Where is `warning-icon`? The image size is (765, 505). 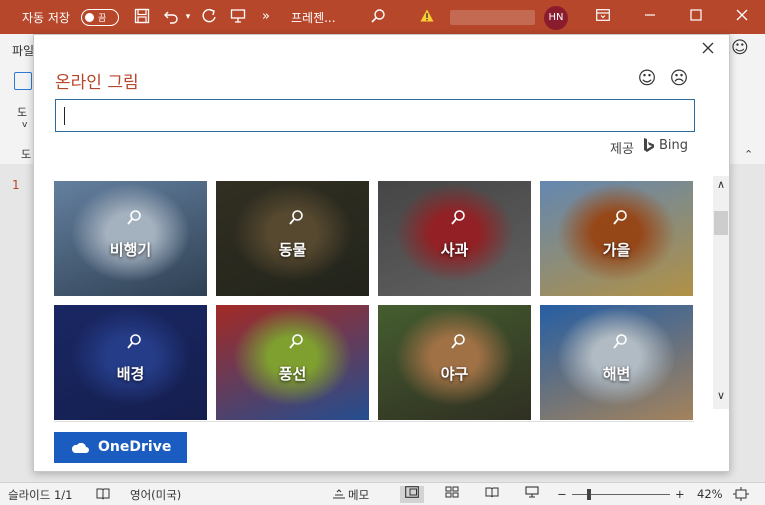
warning-icon is located at coordinates (427, 17).